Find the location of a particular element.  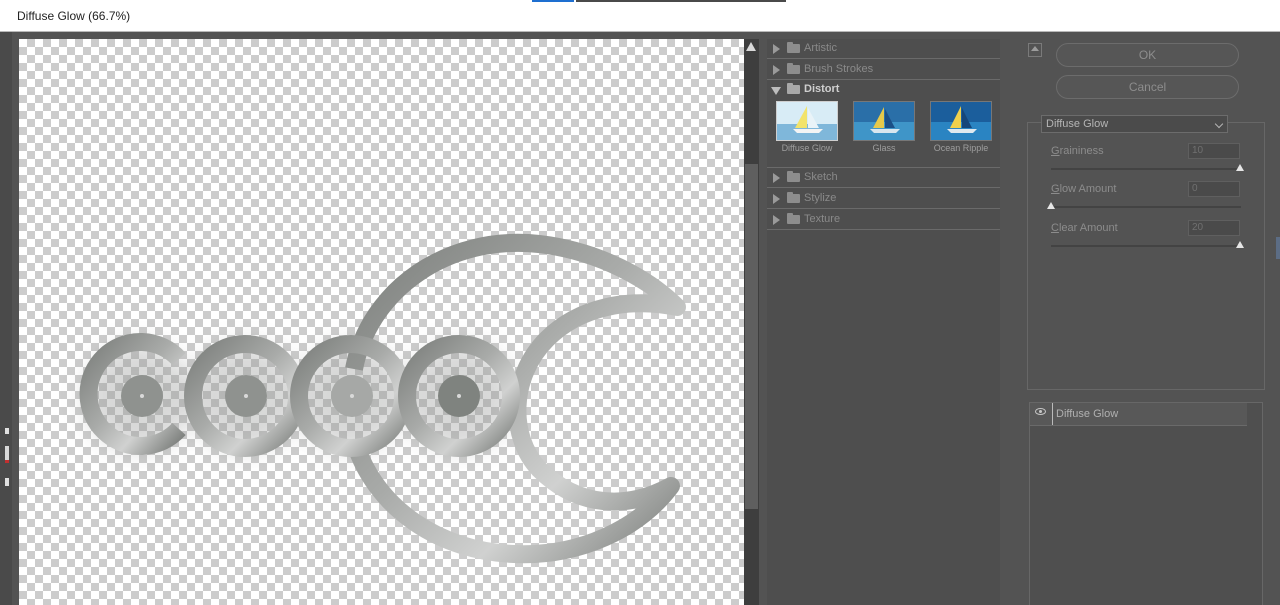

graininess-input: 10 is located at coordinates (1214, 151).